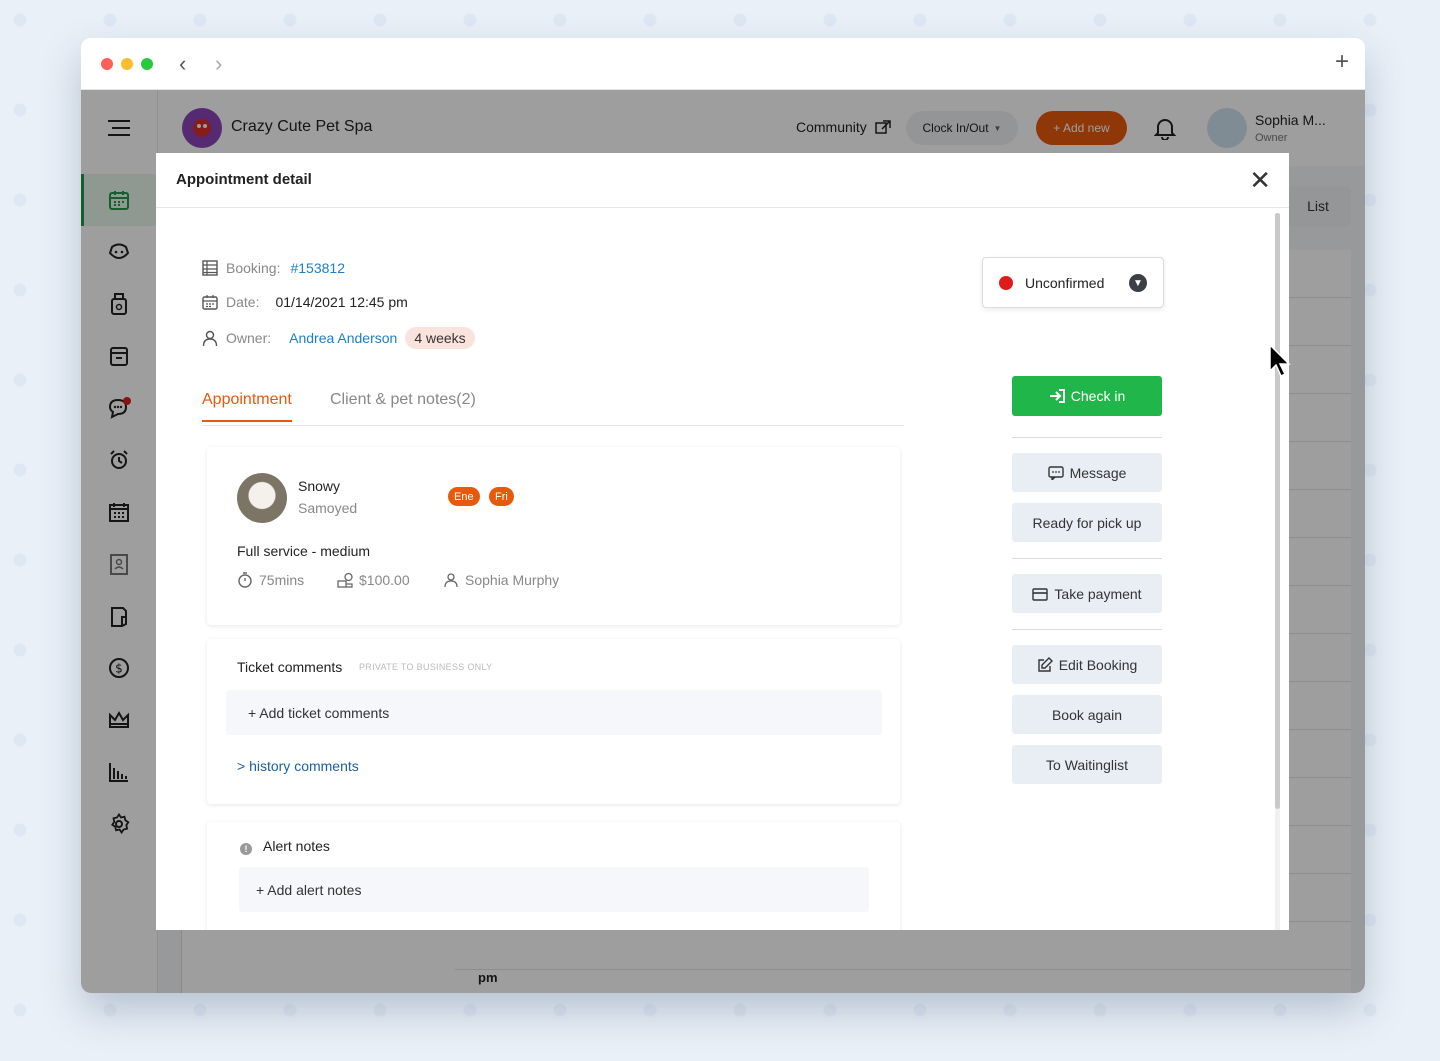 This screenshot has width=1440, height=1061. I want to click on duration-value: 75mins, so click(282, 580).